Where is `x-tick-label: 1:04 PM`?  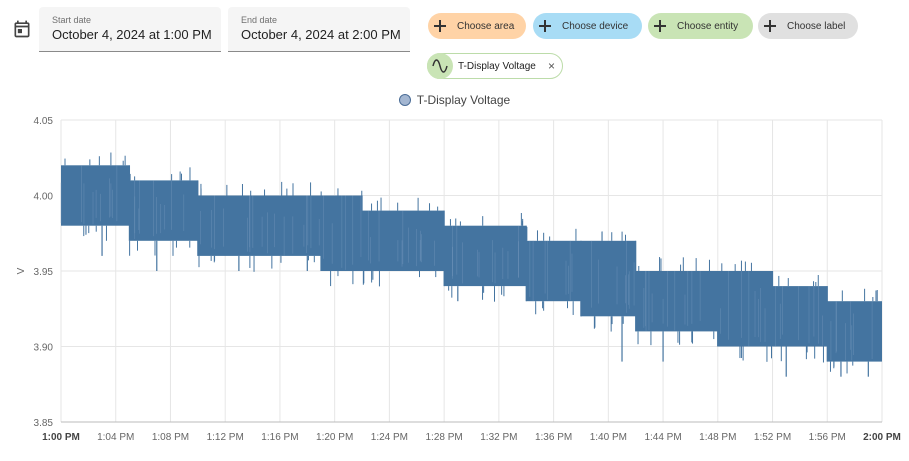
x-tick-label: 1:04 PM is located at coordinates (115, 437).